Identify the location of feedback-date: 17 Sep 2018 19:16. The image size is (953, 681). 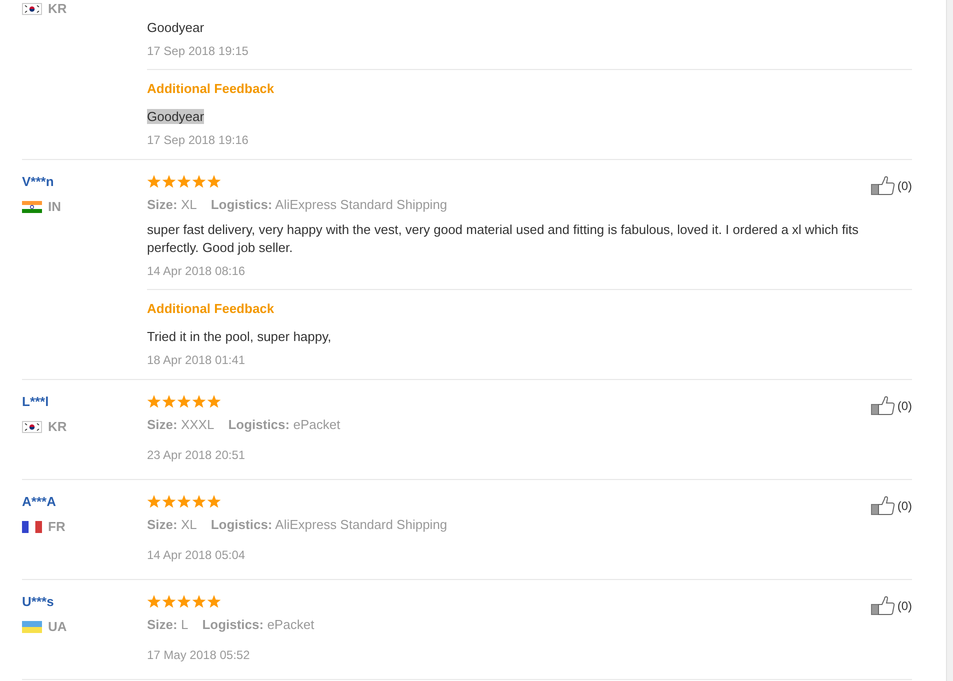
(197, 140).